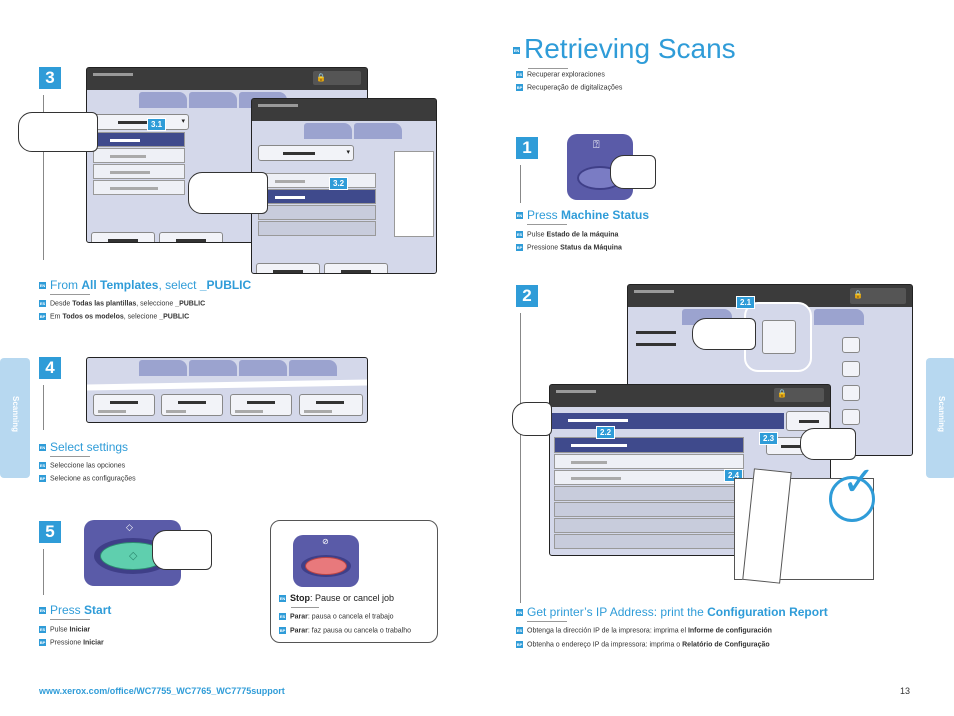  I want to click on step-4-instruction-es: ES Seleccione las opciones, so click(82, 466).